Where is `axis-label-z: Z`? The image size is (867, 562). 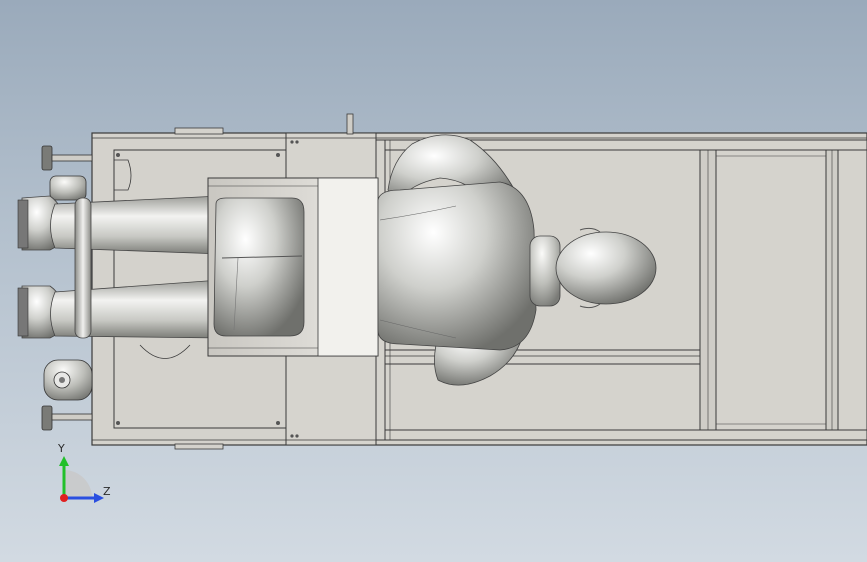
axis-label-z: Z is located at coordinates (107, 491).